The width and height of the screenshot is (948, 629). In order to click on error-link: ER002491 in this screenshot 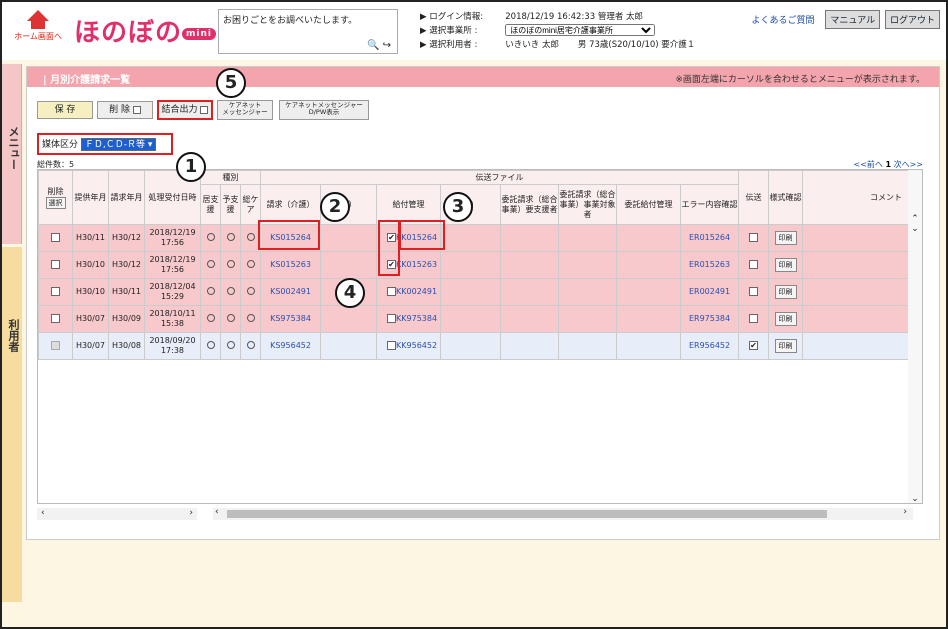, I will do `click(709, 291)`.